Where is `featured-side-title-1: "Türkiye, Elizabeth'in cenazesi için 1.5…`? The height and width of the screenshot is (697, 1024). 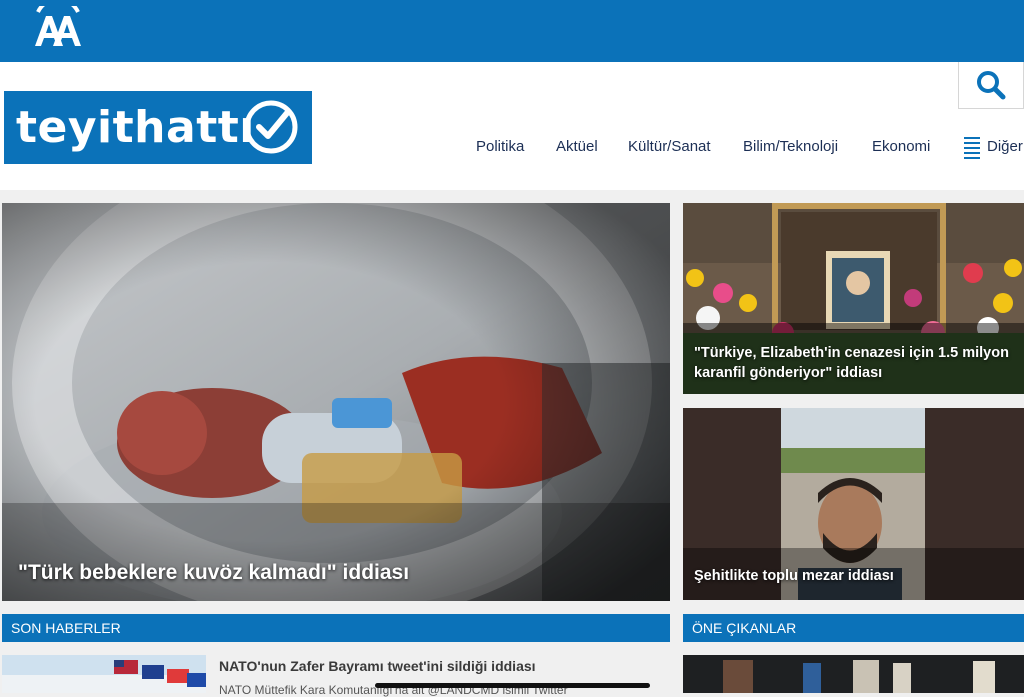 featured-side-title-1: "Türkiye, Elizabeth'in cenazesi için 1.5… is located at coordinates (851, 363).